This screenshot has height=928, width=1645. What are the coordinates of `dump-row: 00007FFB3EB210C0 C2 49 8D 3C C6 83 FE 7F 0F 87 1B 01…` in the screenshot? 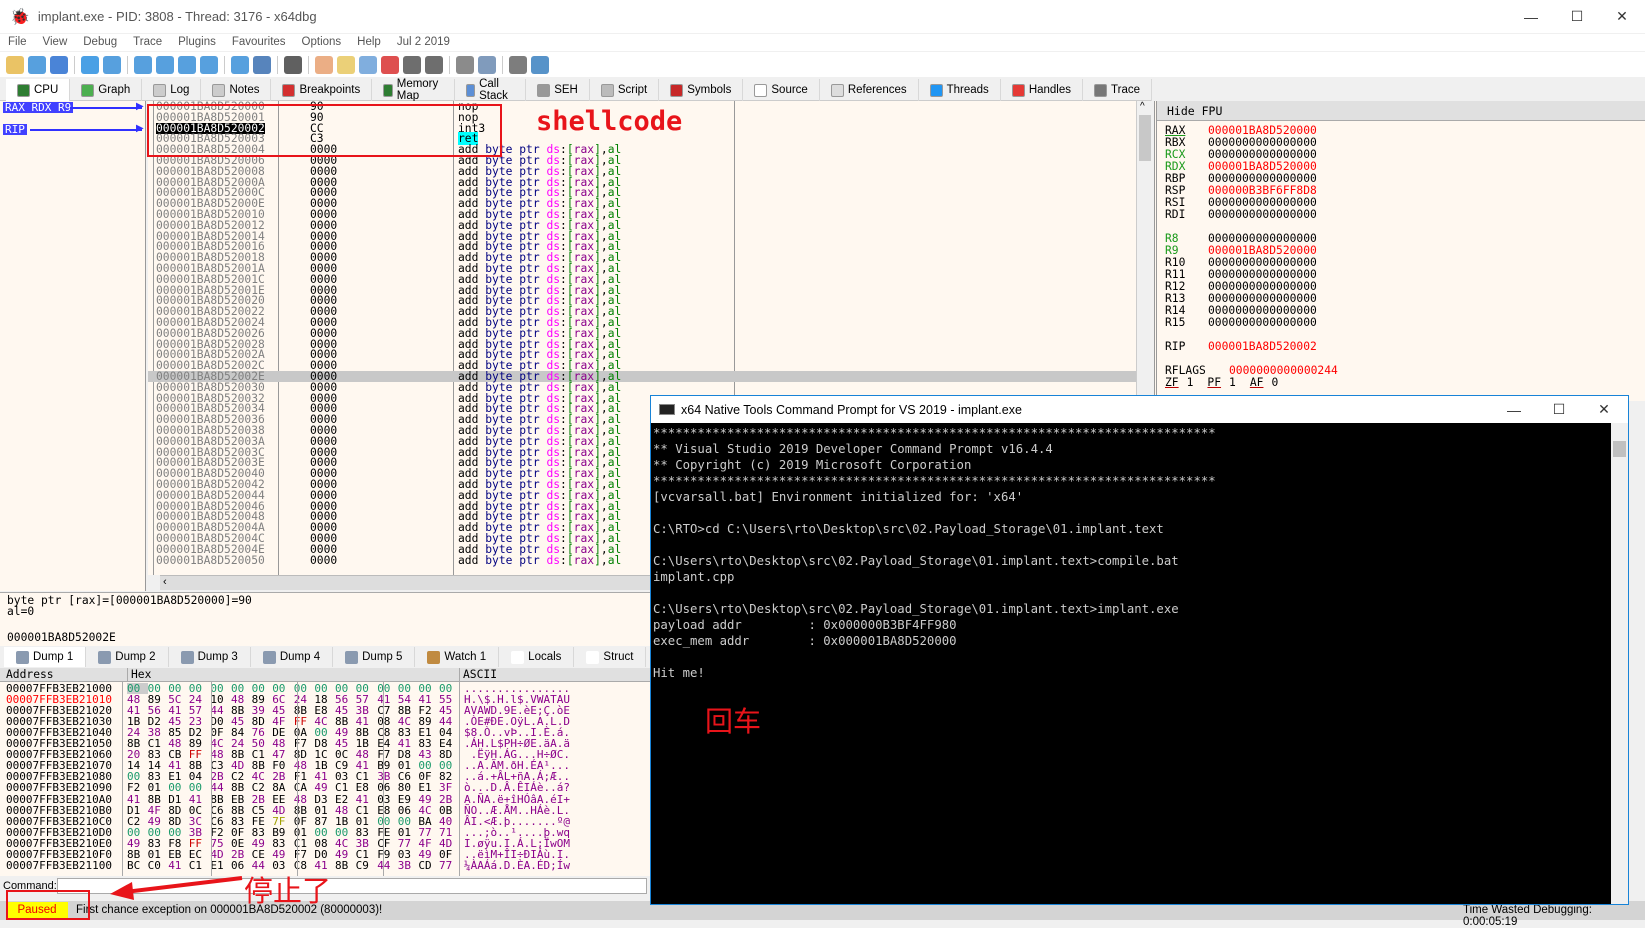 It's located at (325, 821).